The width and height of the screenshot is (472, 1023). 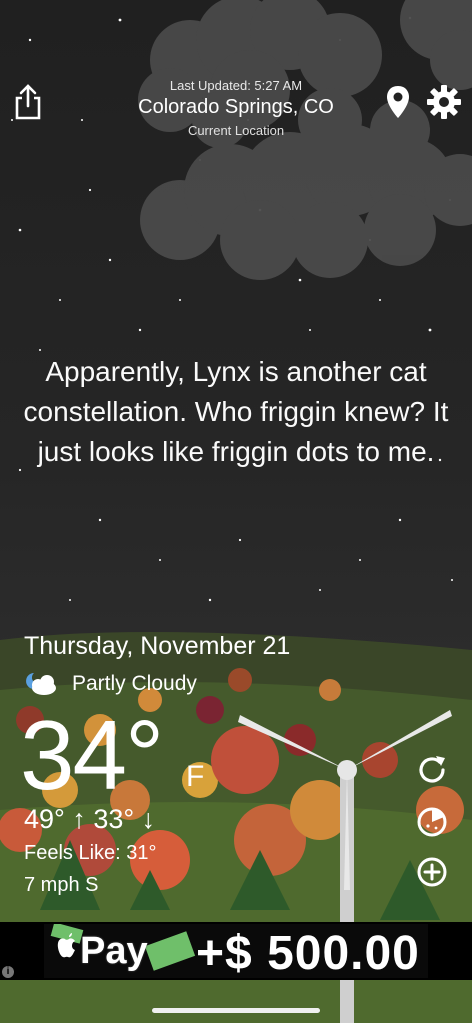 I want to click on location-label: Current Location, so click(x=236, y=130).